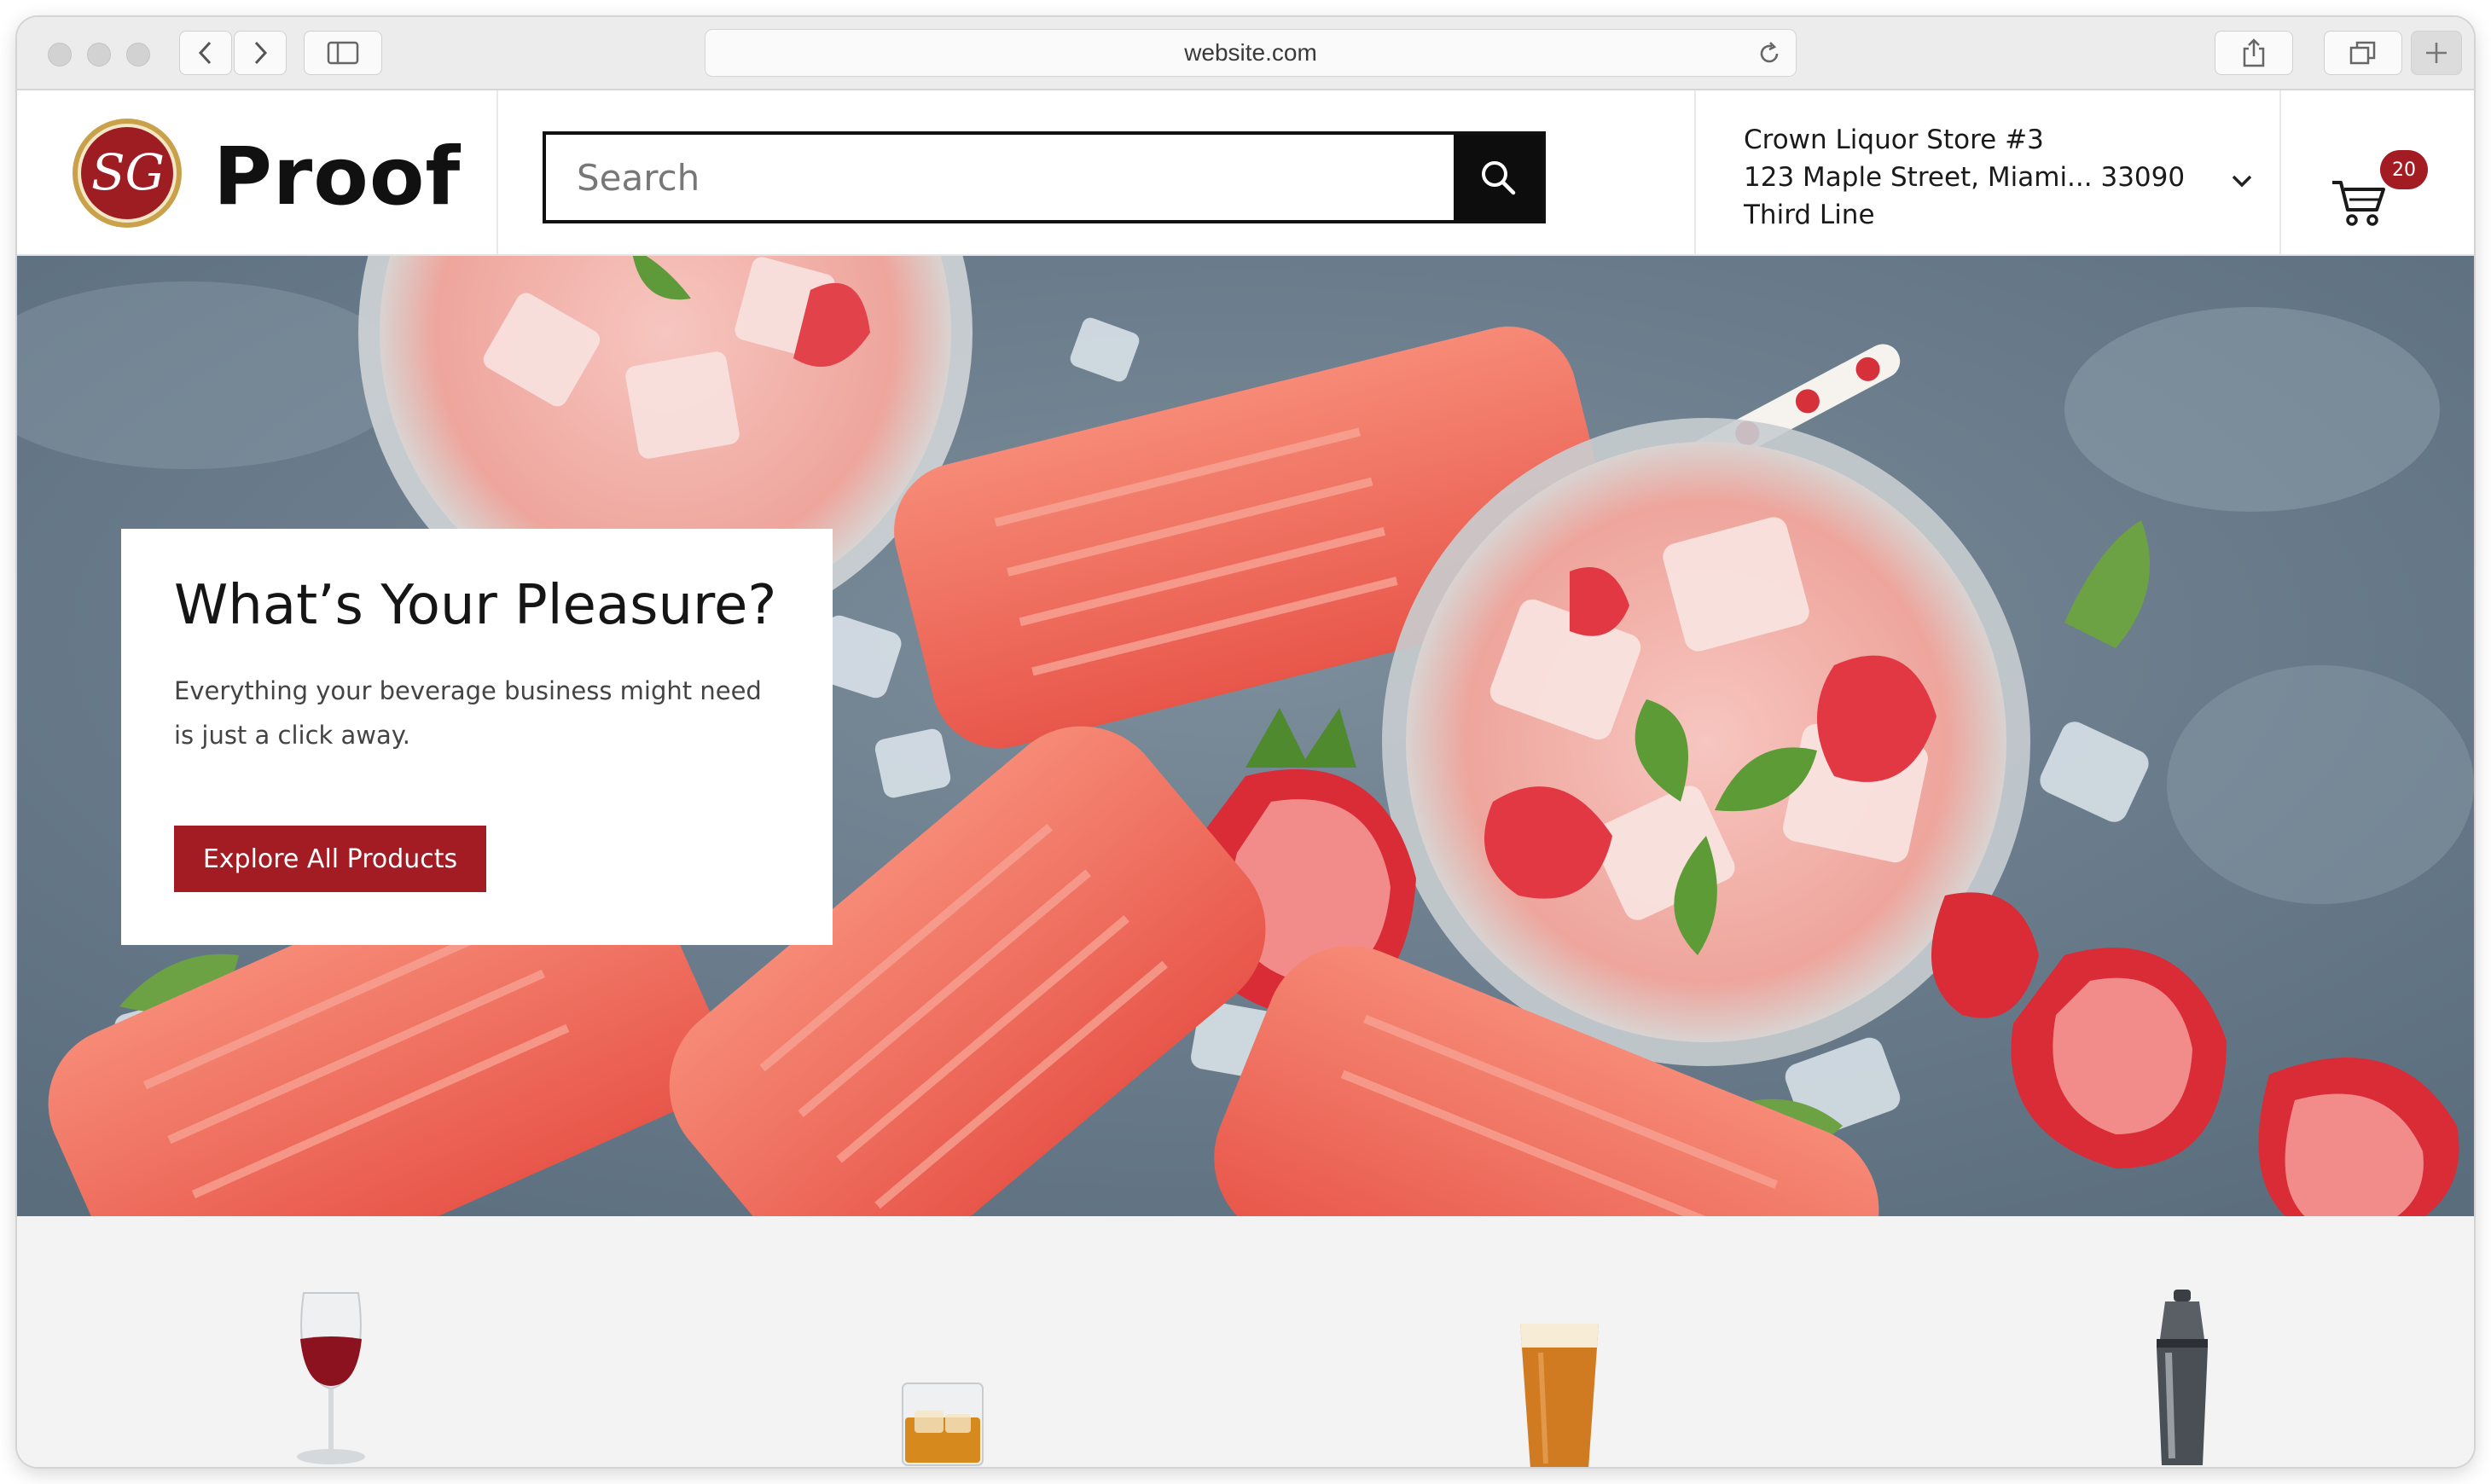 The image size is (2491, 1484). I want to click on store-address: 123 Maple Street, Miami... 33090, so click(1965, 177).